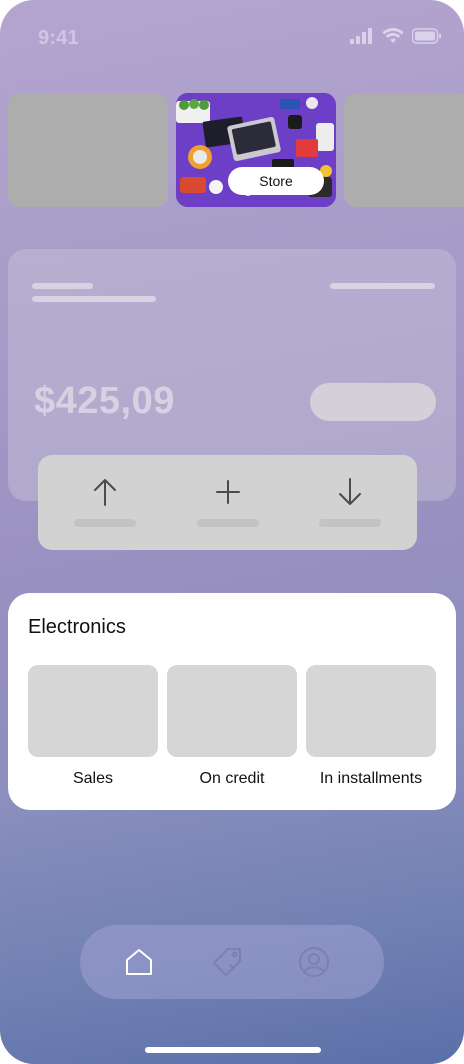 The height and width of the screenshot is (1064, 464). What do you see at coordinates (256, 150) in the screenshot?
I see `carousel-card-store: Store` at bounding box center [256, 150].